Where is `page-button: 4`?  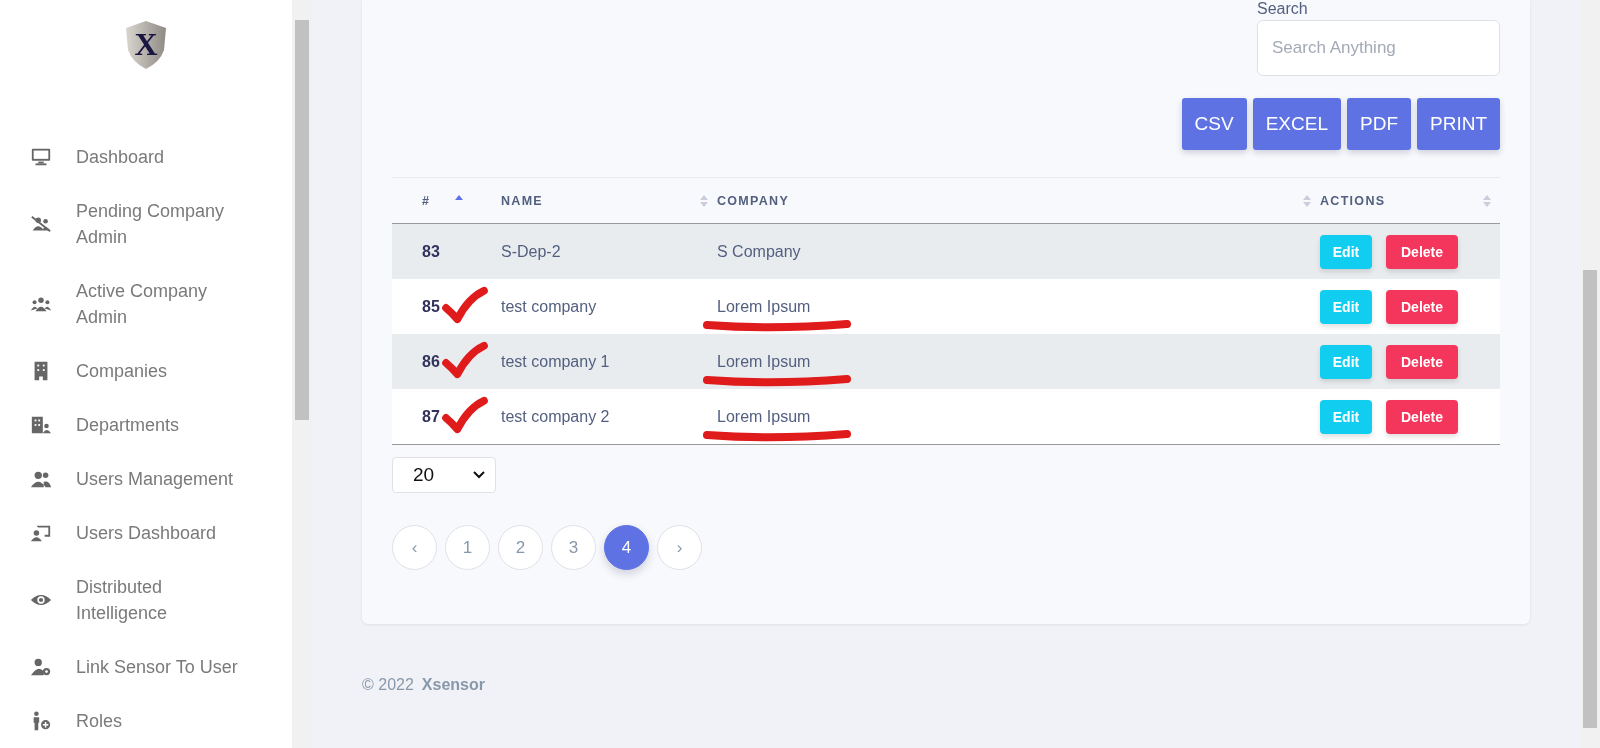
page-button: 4 is located at coordinates (626, 547).